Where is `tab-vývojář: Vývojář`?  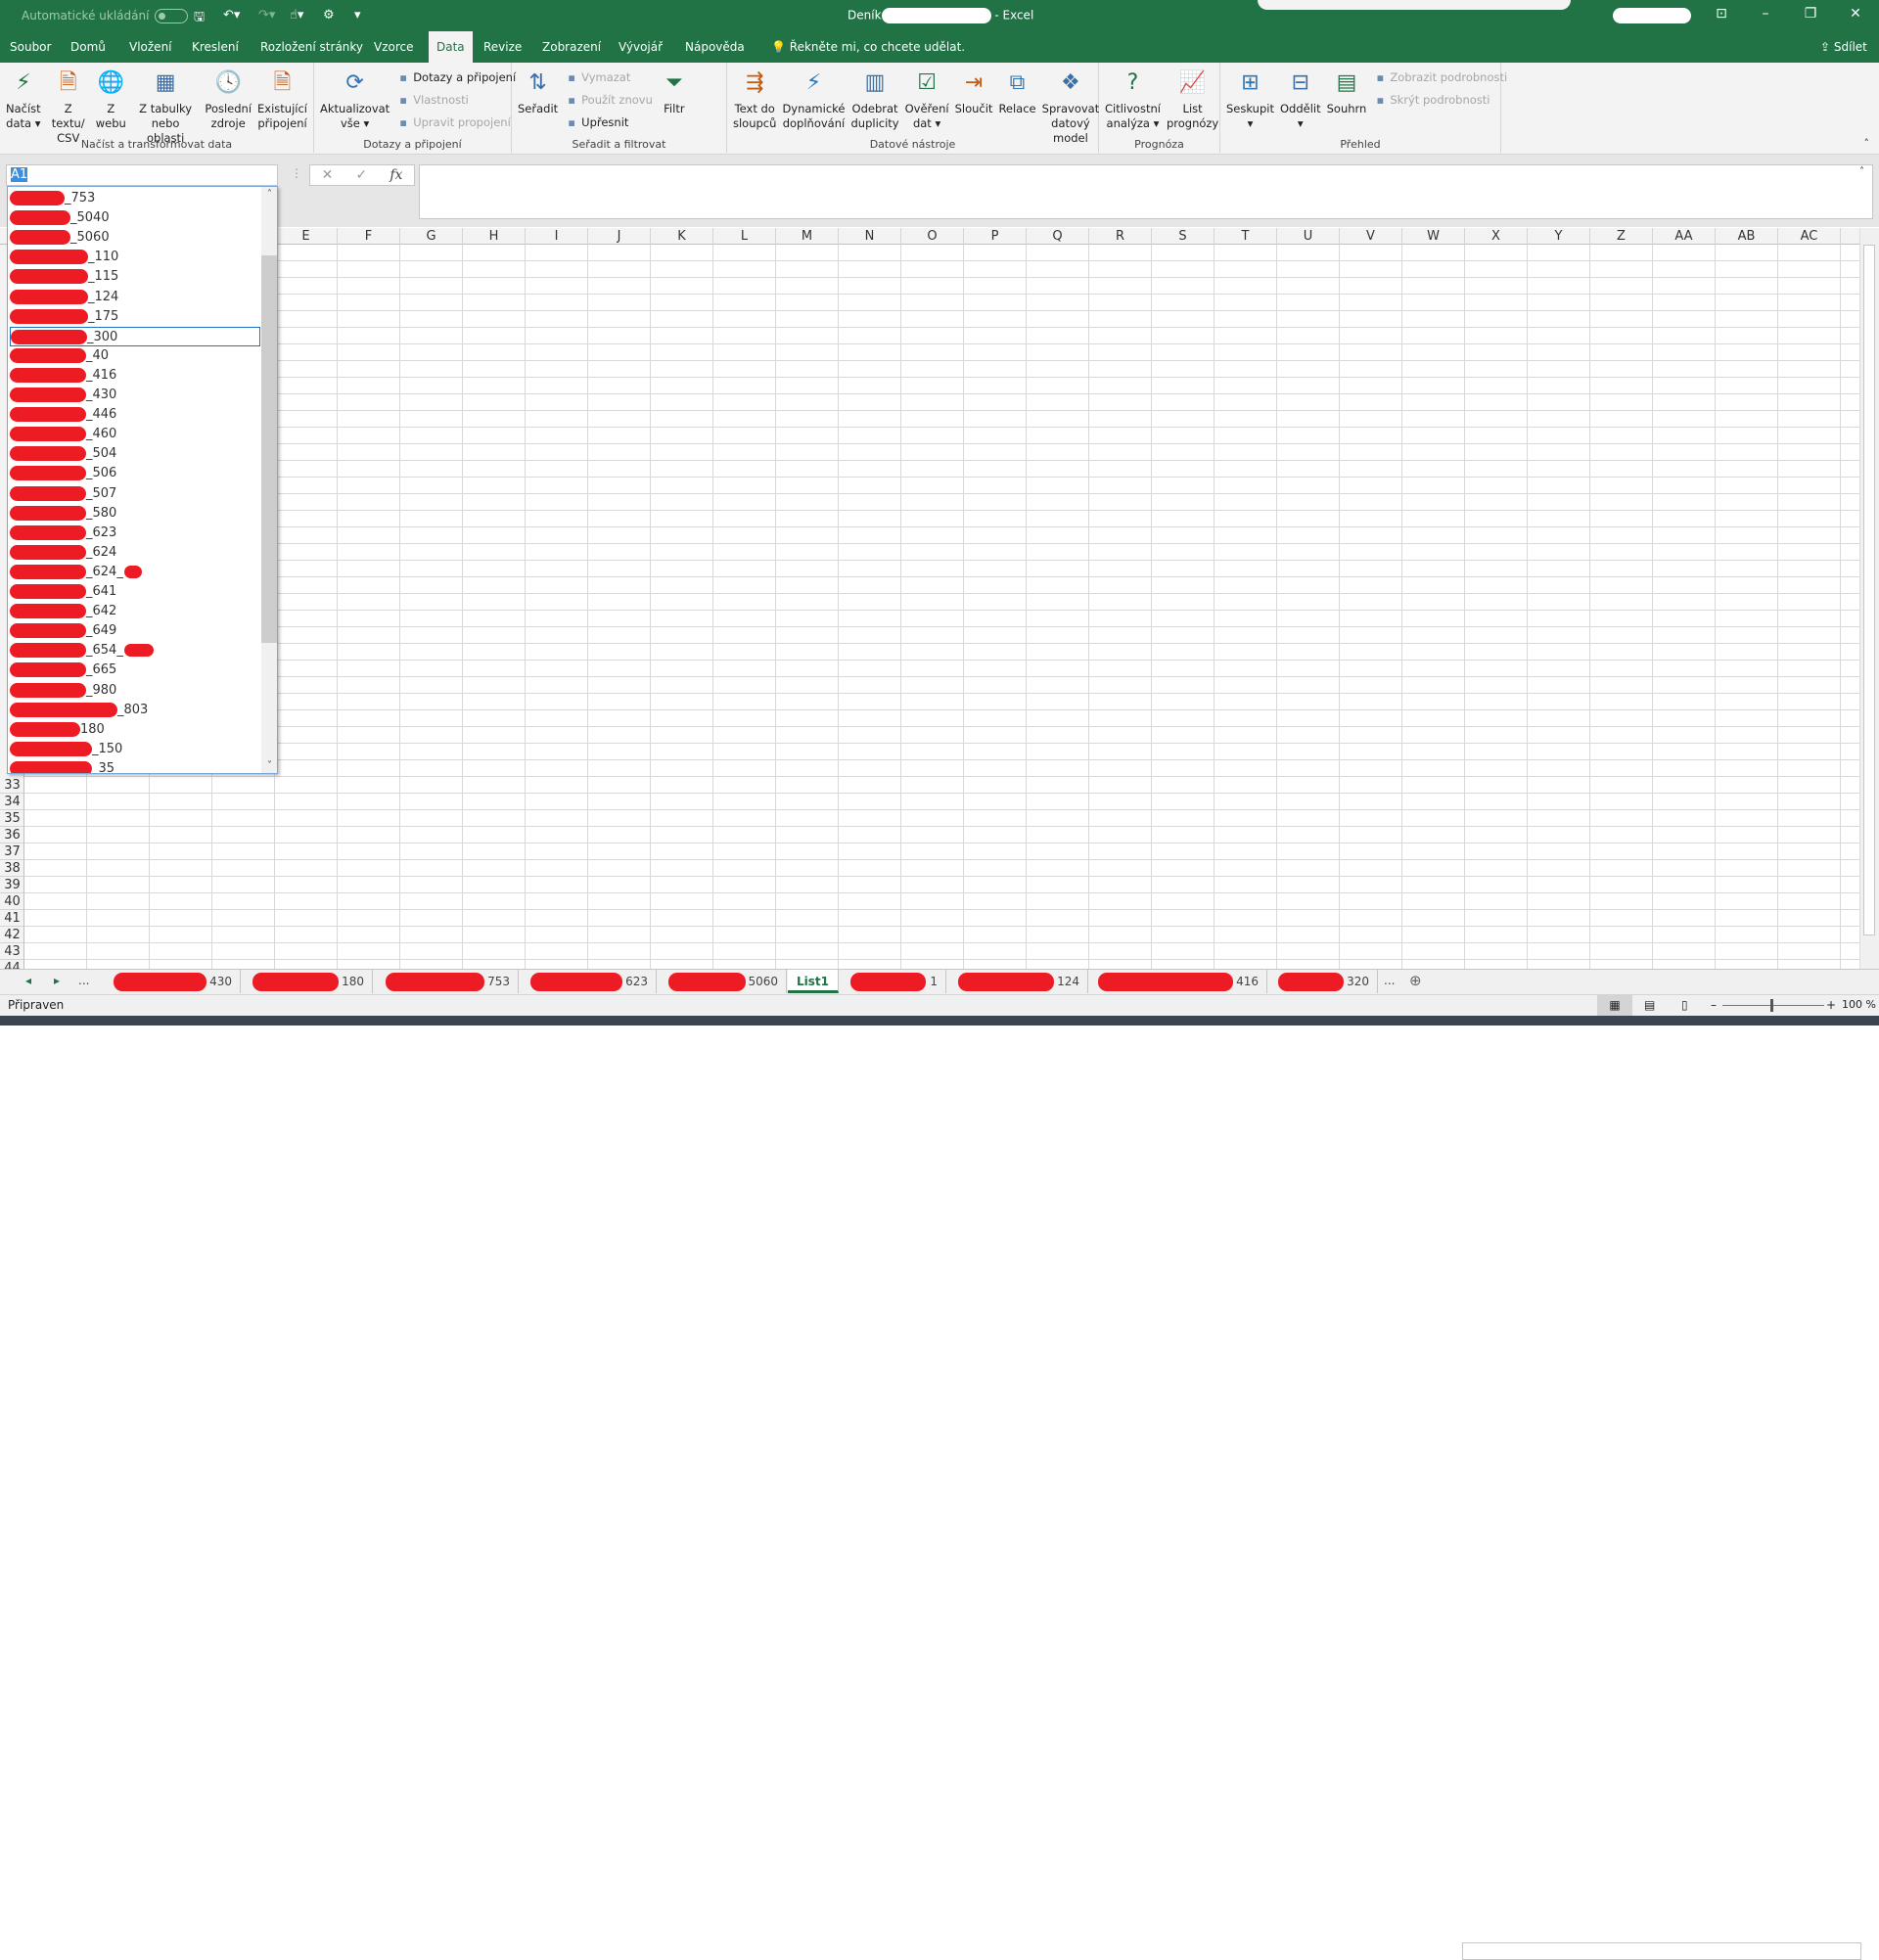 tab-vývojář: Vývojář is located at coordinates (640, 47).